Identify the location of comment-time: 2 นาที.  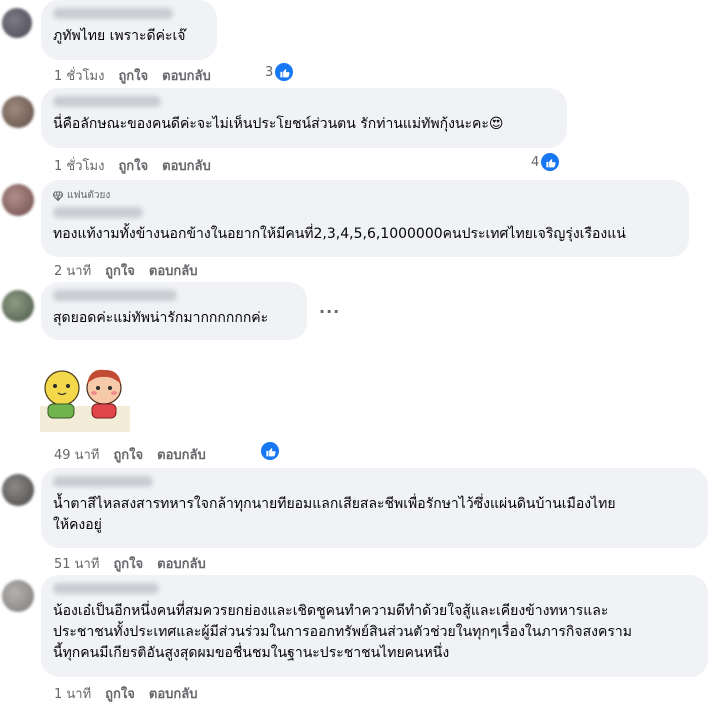
(72, 270).